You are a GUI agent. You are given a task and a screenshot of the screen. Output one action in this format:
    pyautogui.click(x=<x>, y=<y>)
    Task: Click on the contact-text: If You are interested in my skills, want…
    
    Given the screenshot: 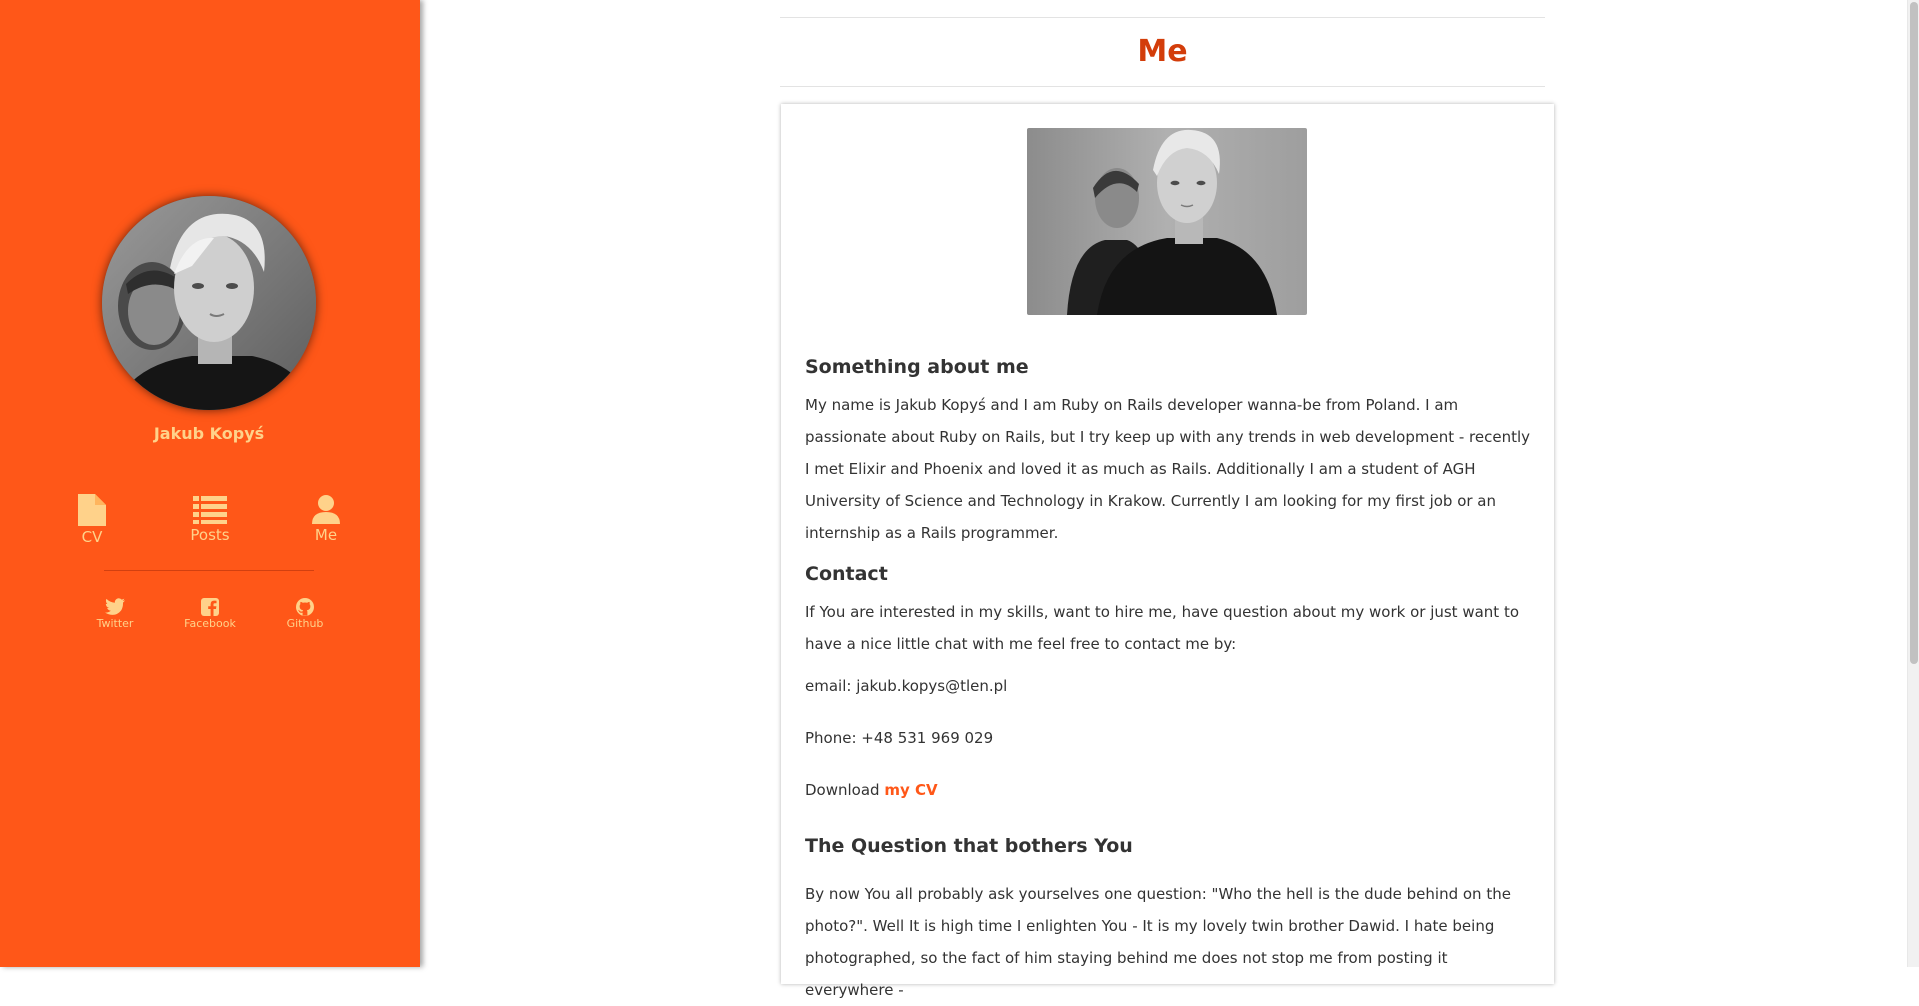 What is the action you would take?
    pyautogui.click(x=1162, y=628)
    